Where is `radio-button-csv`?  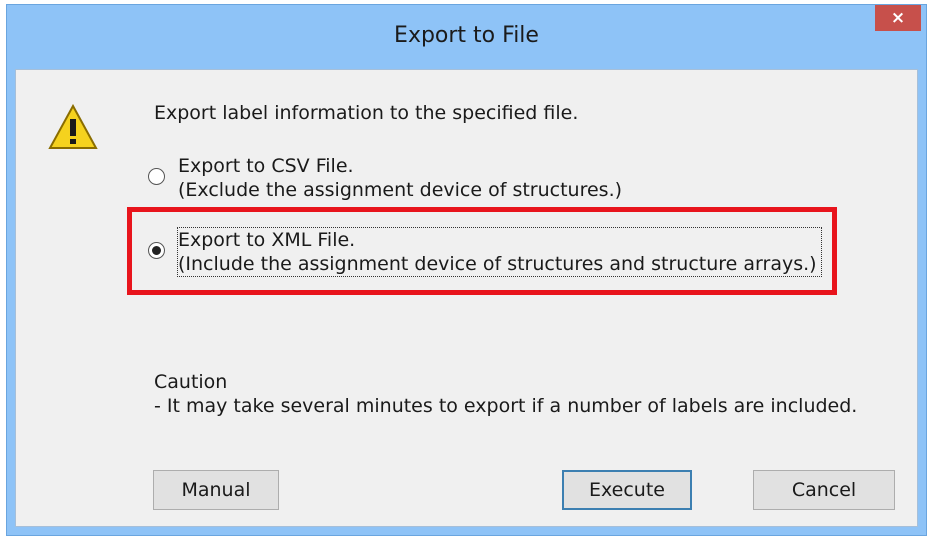 radio-button-csv is located at coordinates (156, 176).